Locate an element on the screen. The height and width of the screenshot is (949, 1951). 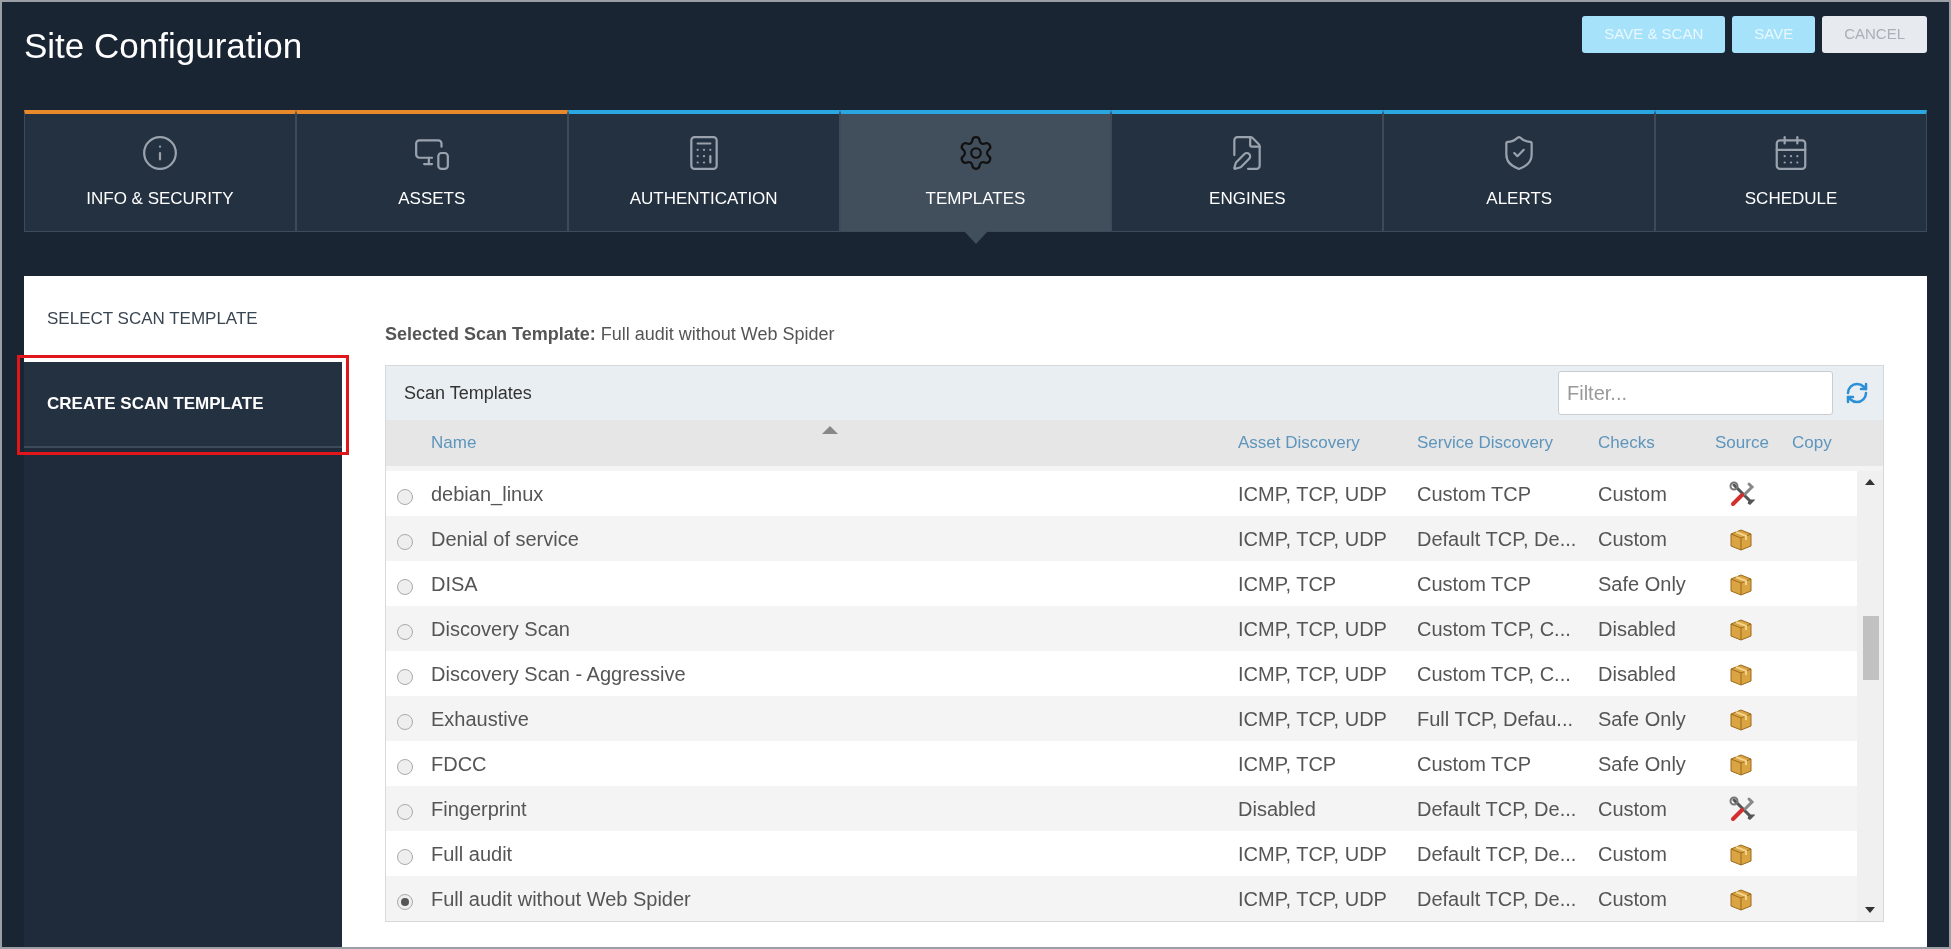
selected-template-text: Selected Scan Template: Full audit without Web Spider is located at coordinates (610, 334).